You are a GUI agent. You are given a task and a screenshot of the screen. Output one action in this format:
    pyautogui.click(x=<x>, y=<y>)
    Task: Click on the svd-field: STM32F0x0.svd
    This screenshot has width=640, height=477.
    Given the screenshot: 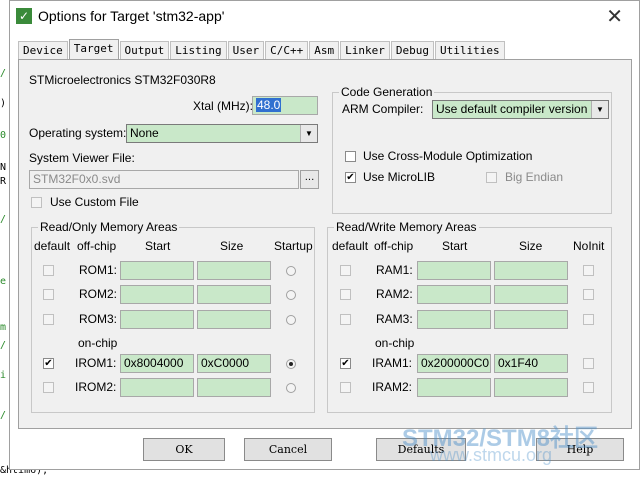 What is the action you would take?
    pyautogui.click(x=164, y=179)
    